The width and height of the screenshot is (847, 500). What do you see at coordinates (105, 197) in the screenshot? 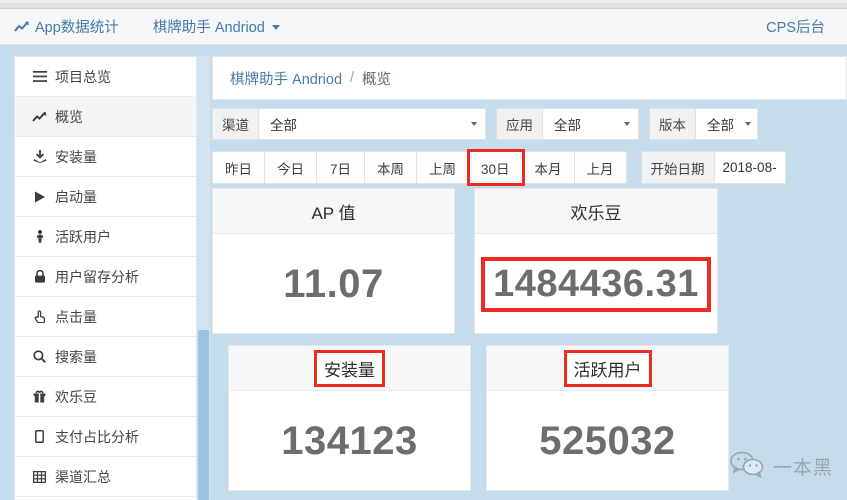
I see `sidebar-item-3: 启动量` at bounding box center [105, 197].